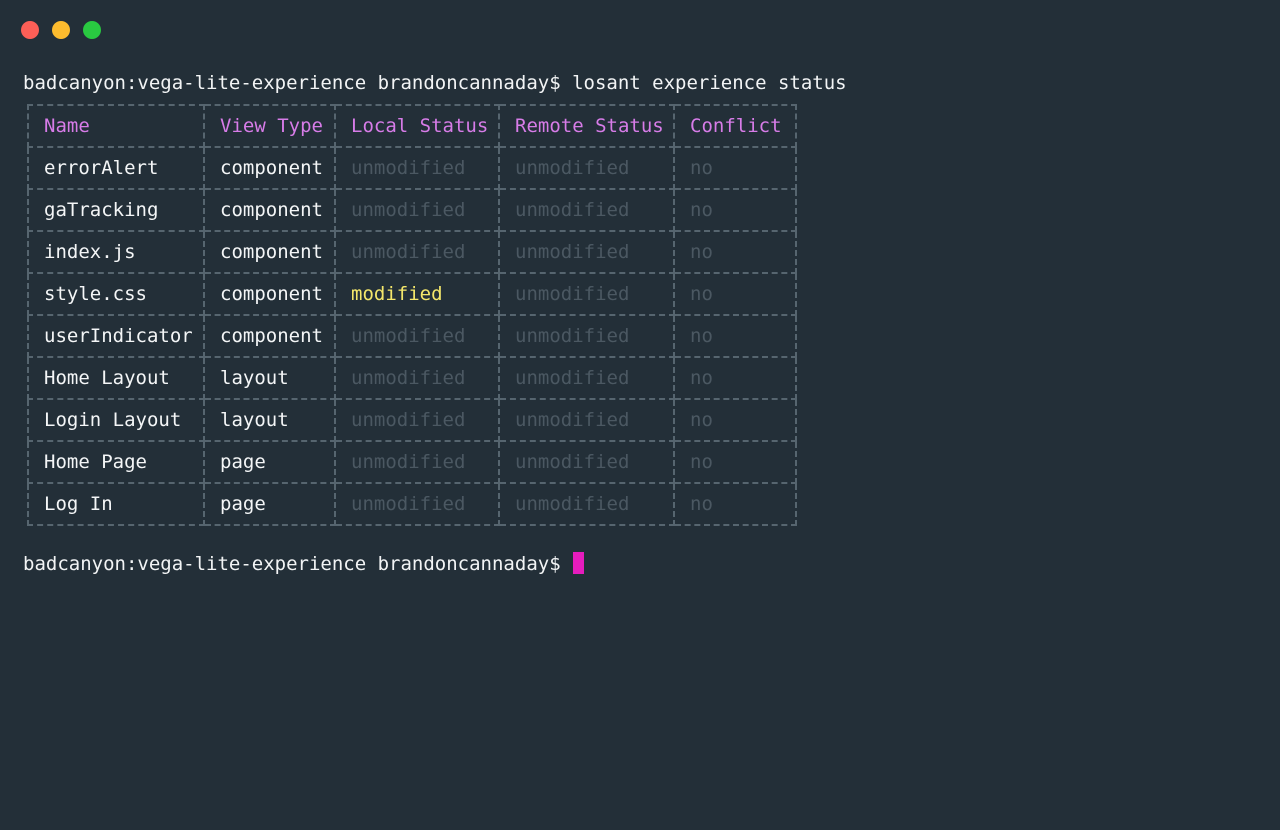 The height and width of the screenshot is (830, 1280). Describe the element at coordinates (116, 252) in the screenshot. I see `name-cell: index.js` at that location.